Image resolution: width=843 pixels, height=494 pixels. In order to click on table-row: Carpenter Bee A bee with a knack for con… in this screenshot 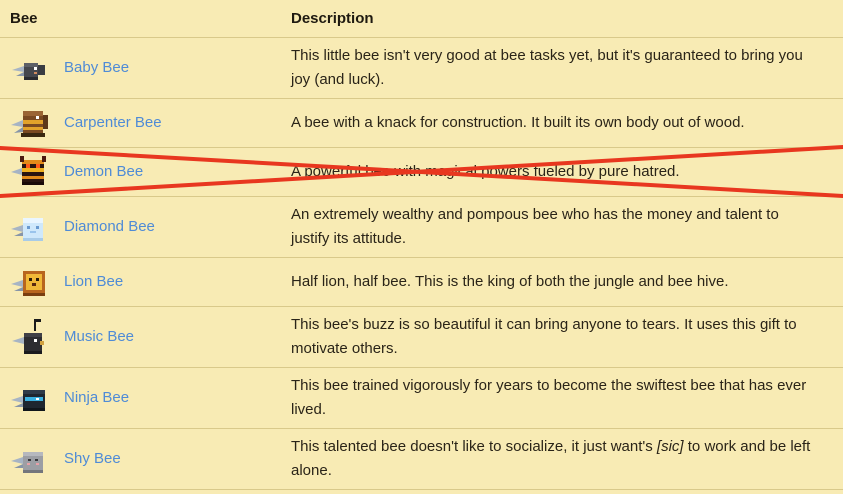, I will do `click(421, 122)`.